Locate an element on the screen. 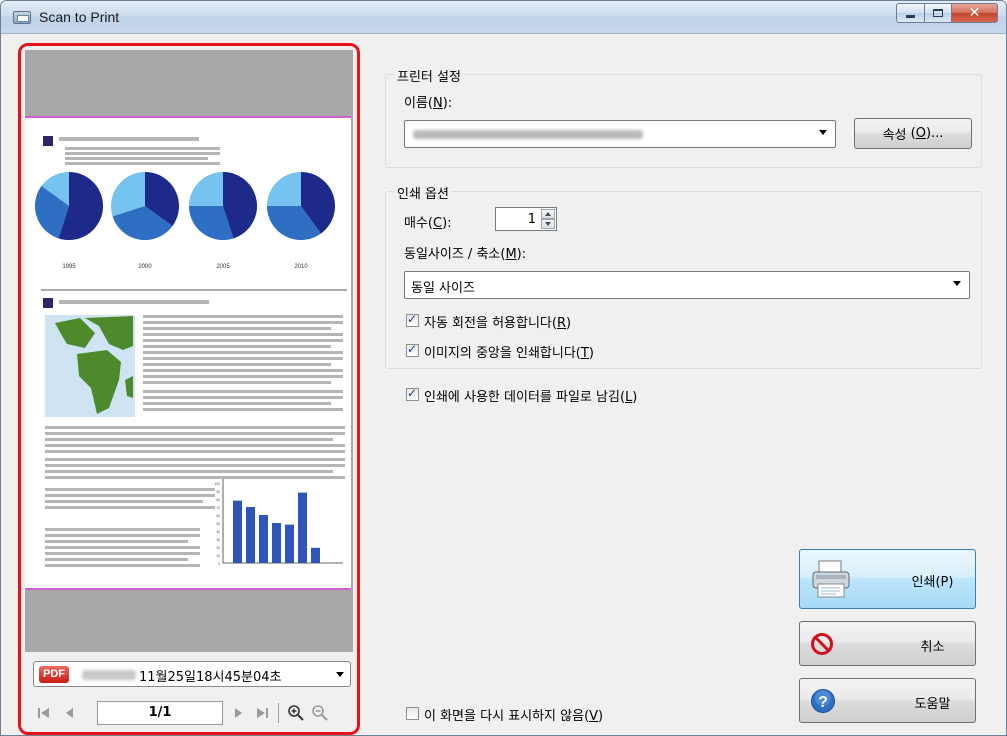 This screenshot has width=1007, height=736. center-image-label-text: 이미지의 중앙을 인쇄합니다 is located at coordinates (500, 353).